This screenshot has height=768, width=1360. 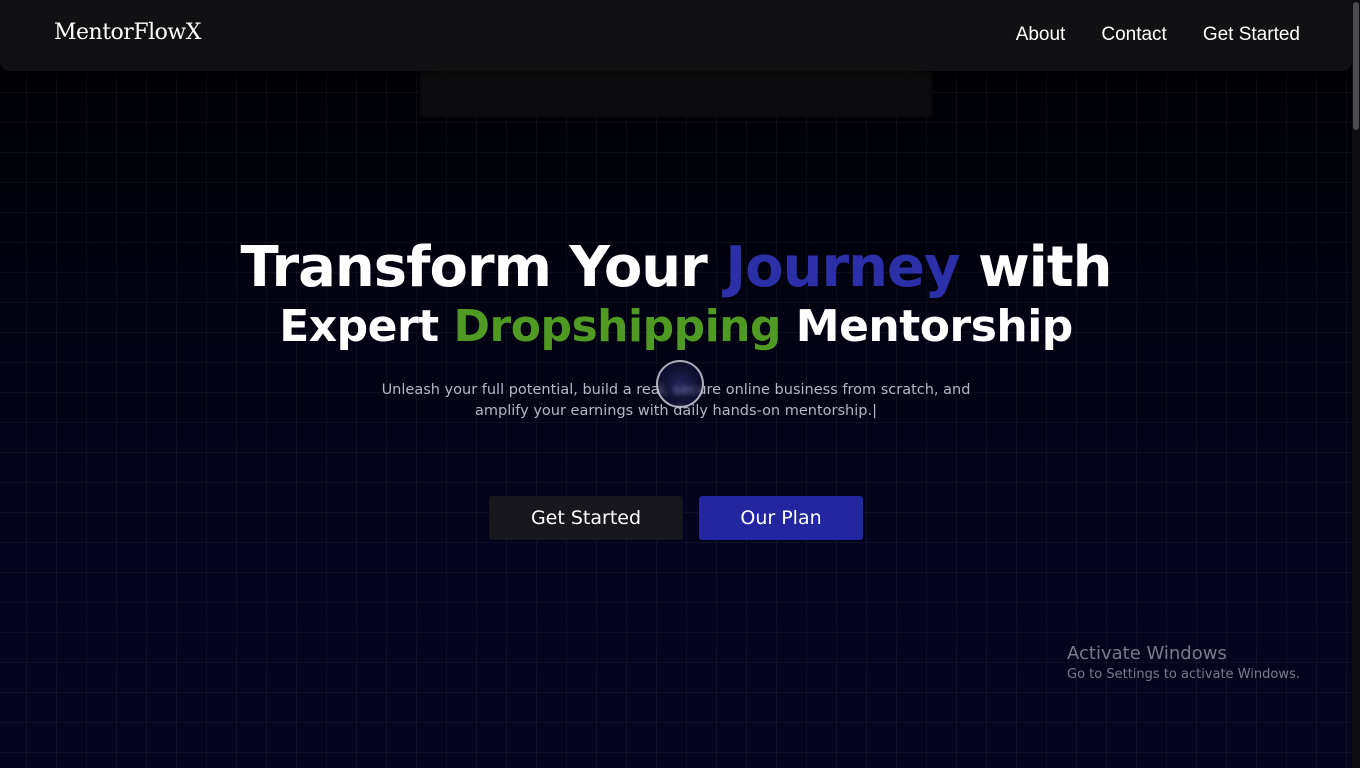 I want to click on scrollbar-thumb, so click(x=1356, y=66).